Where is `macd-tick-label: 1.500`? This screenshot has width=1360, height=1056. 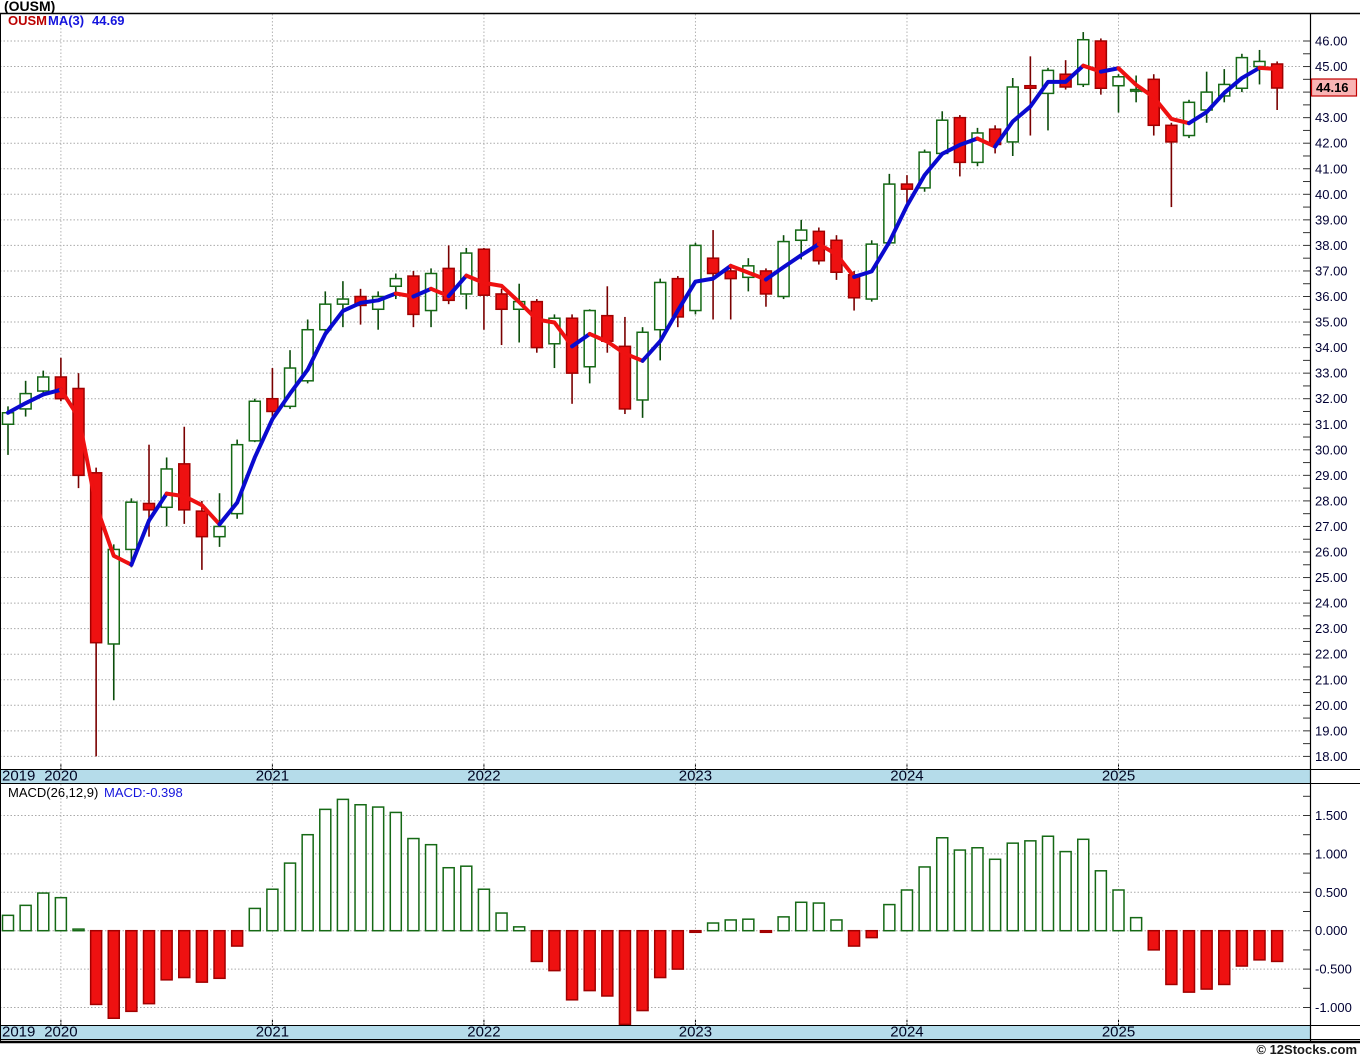 macd-tick-label: 1.500 is located at coordinates (1331, 815).